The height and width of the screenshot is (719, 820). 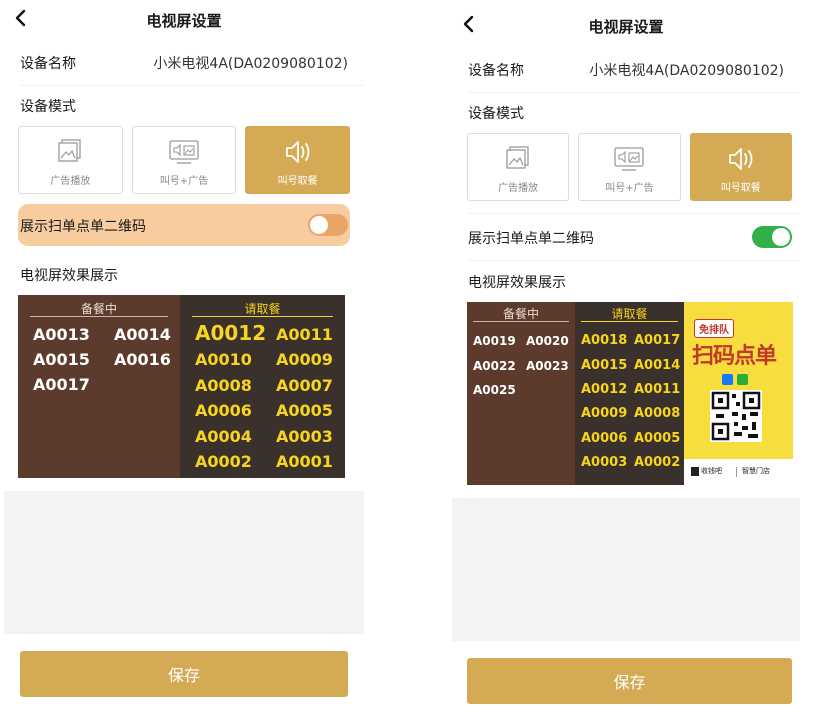 I want to click on preparing-number: A0013, so click(x=61, y=334).